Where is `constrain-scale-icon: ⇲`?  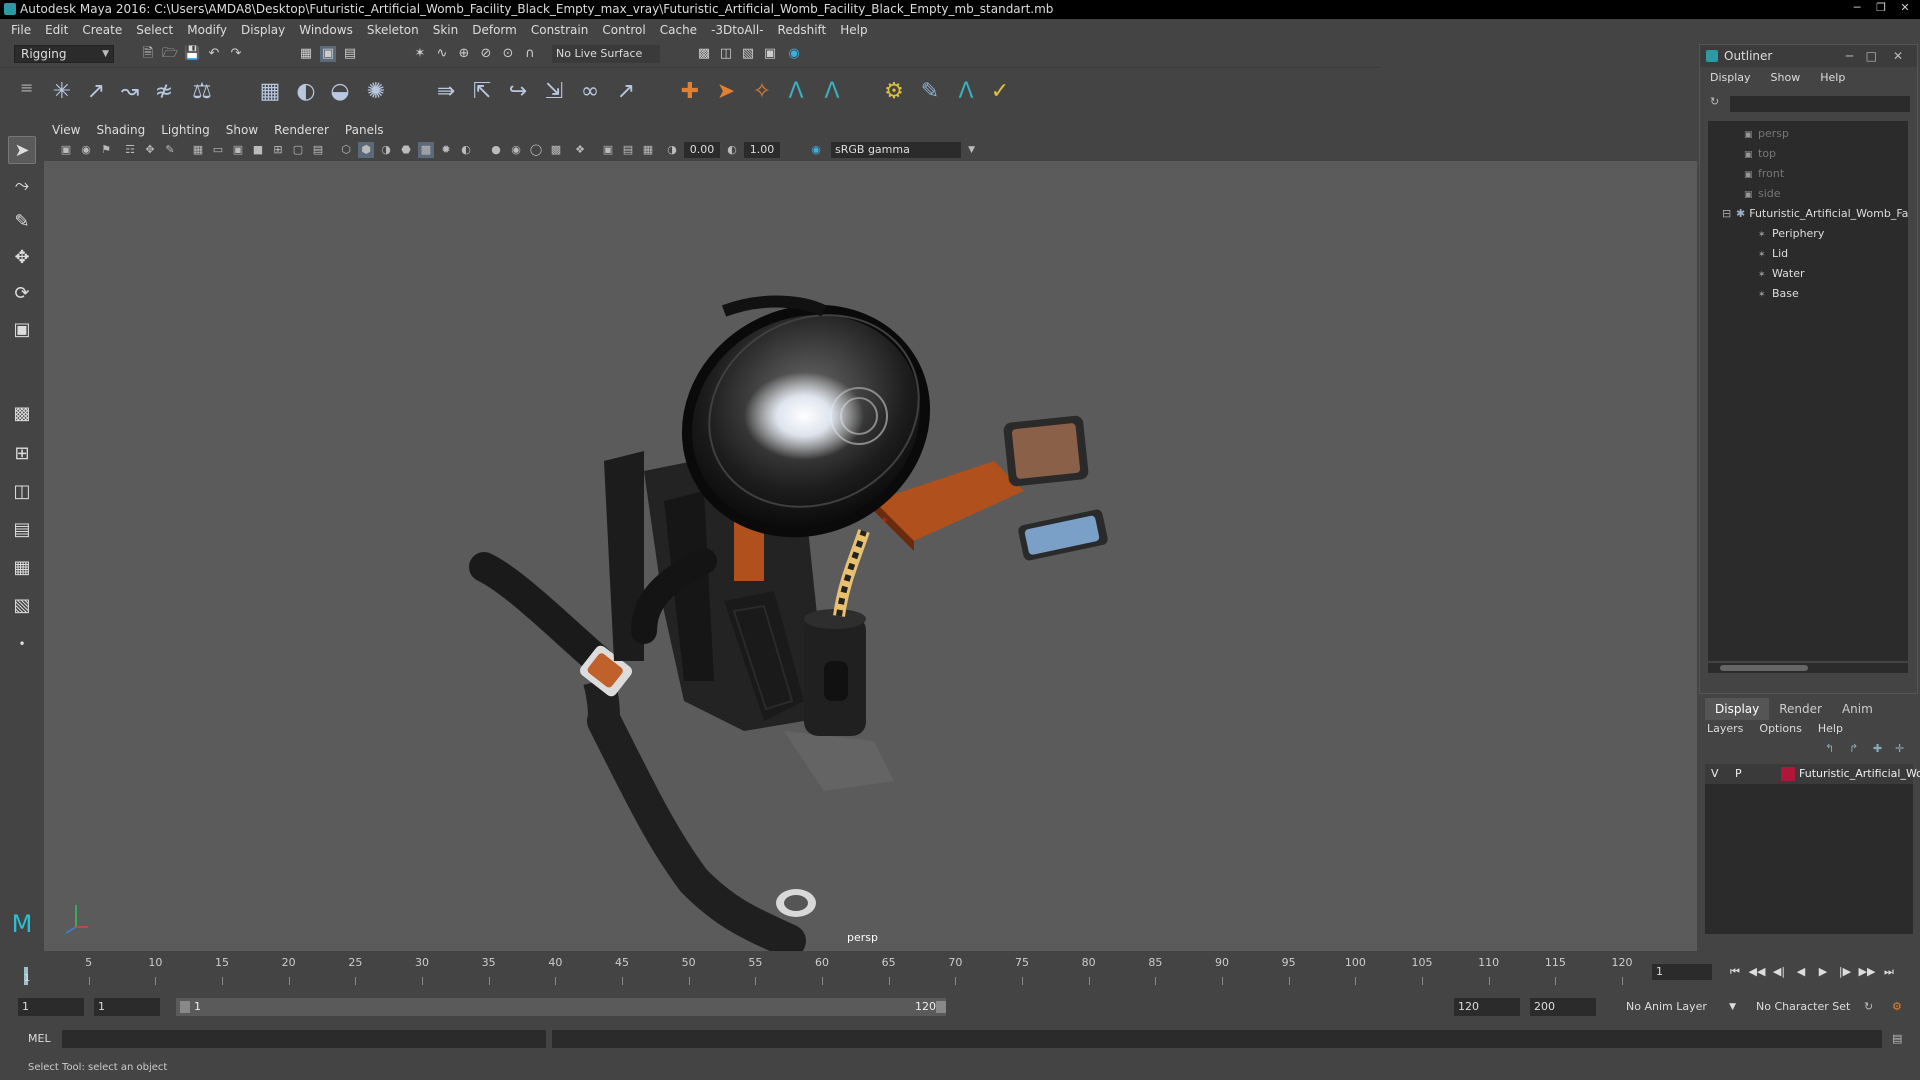
constrain-scale-icon: ⇲ is located at coordinates (554, 92).